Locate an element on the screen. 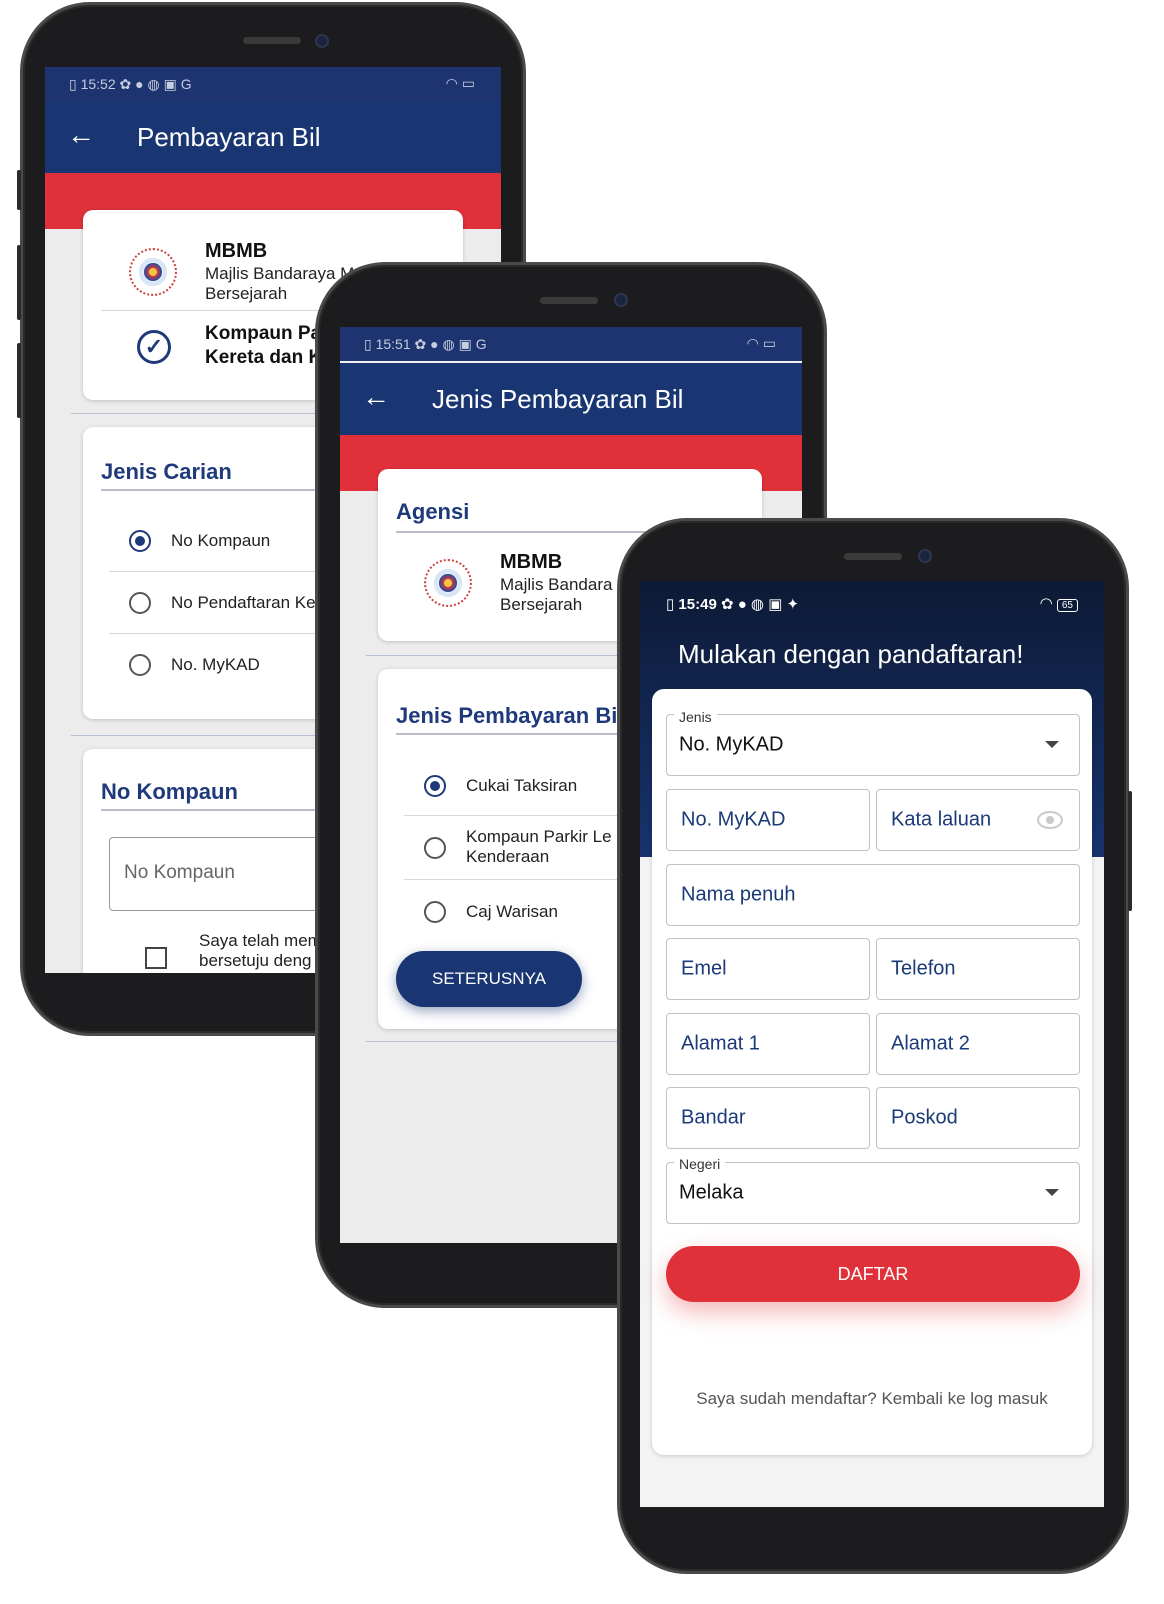 The width and height of the screenshot is (1164, 1604). register-button: DAFTAR is located at coordinates (873, 1274).